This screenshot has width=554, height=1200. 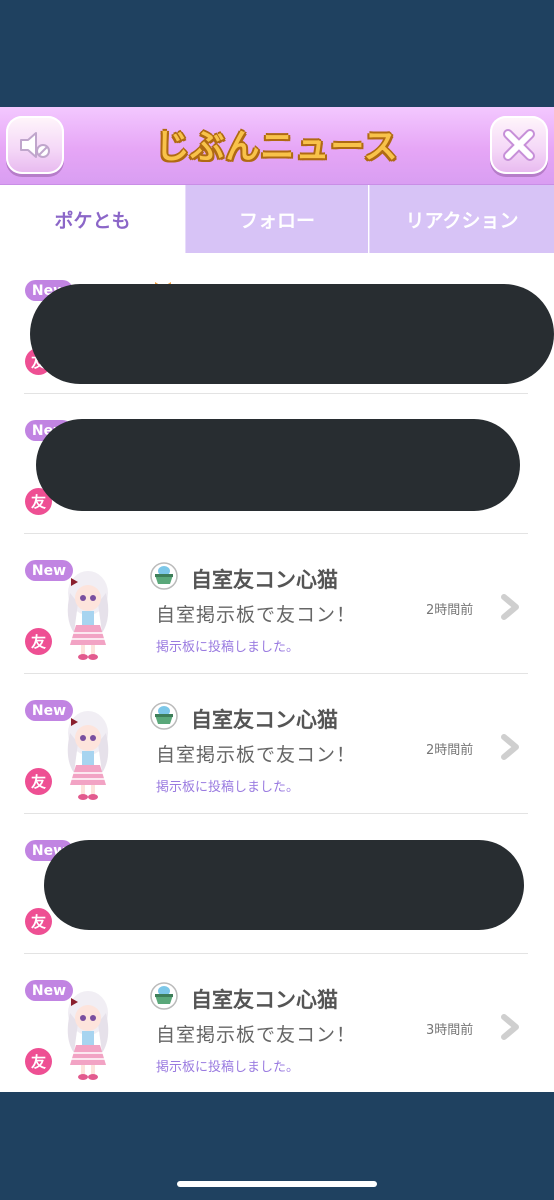 What do you see at coordinates (92, 219) in the screenshot?
I see `tab-poketomo: ポケとも` at bounding box center [92, 219].